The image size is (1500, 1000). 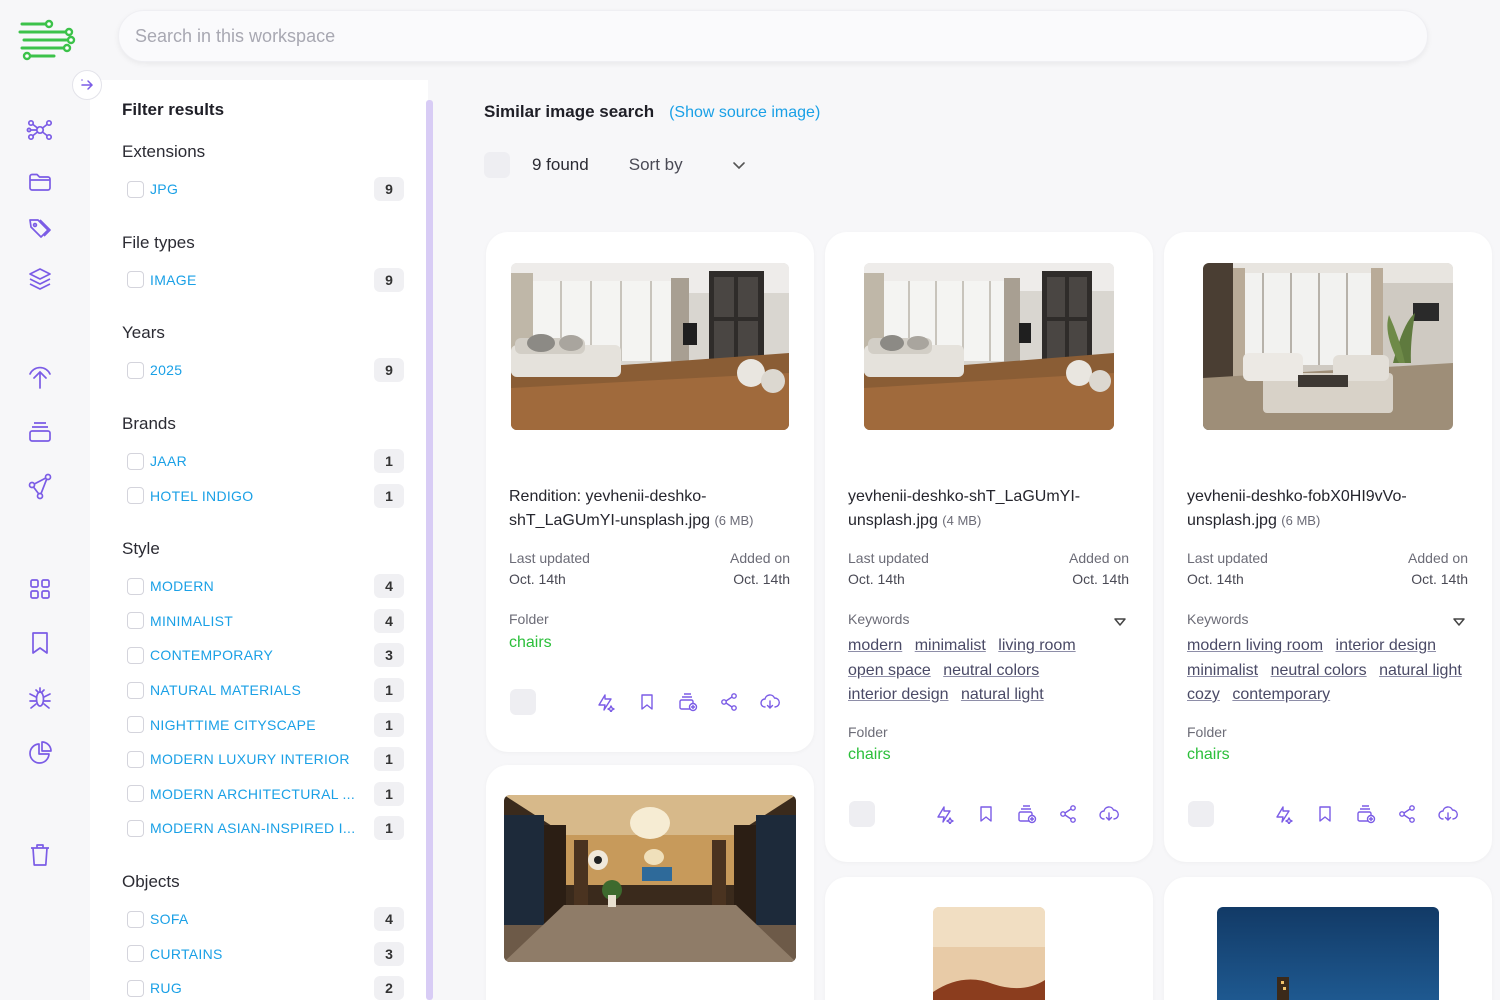 I want to click on keyword-link: cozy, so click(x=1203, y=695).